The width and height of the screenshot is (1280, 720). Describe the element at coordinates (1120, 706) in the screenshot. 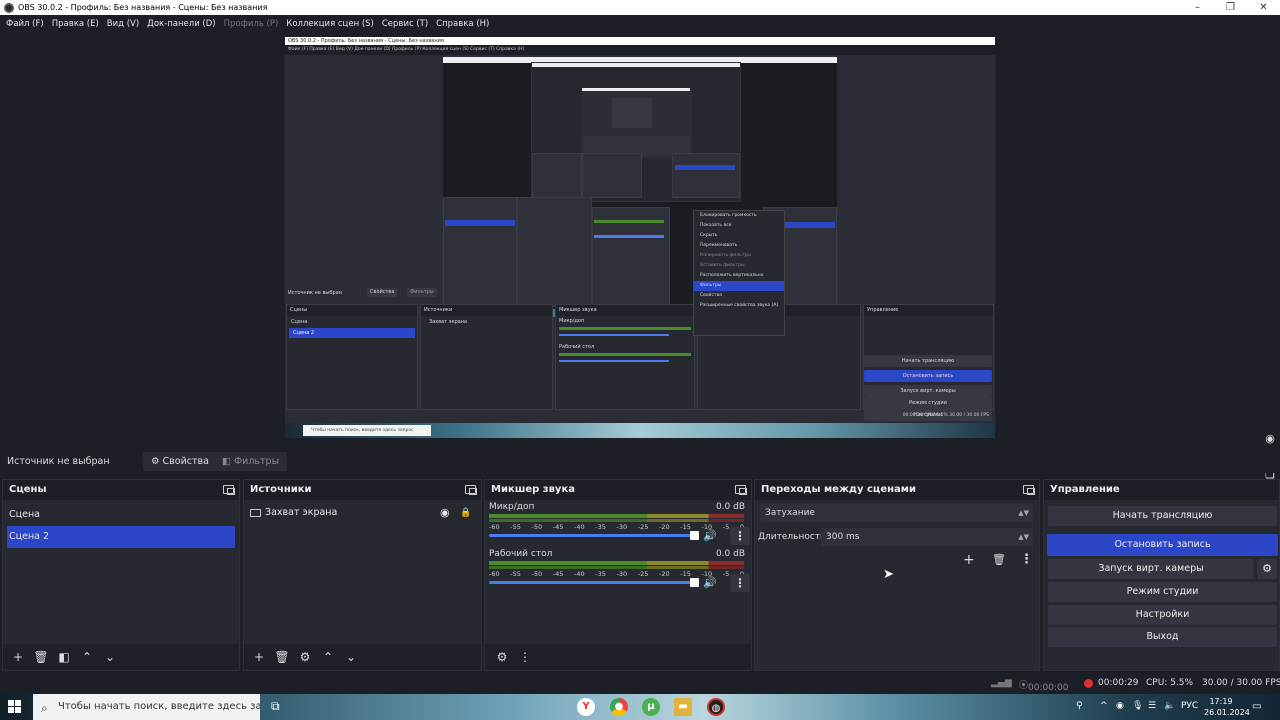

I see `webcam-icon: ◉` at that location.